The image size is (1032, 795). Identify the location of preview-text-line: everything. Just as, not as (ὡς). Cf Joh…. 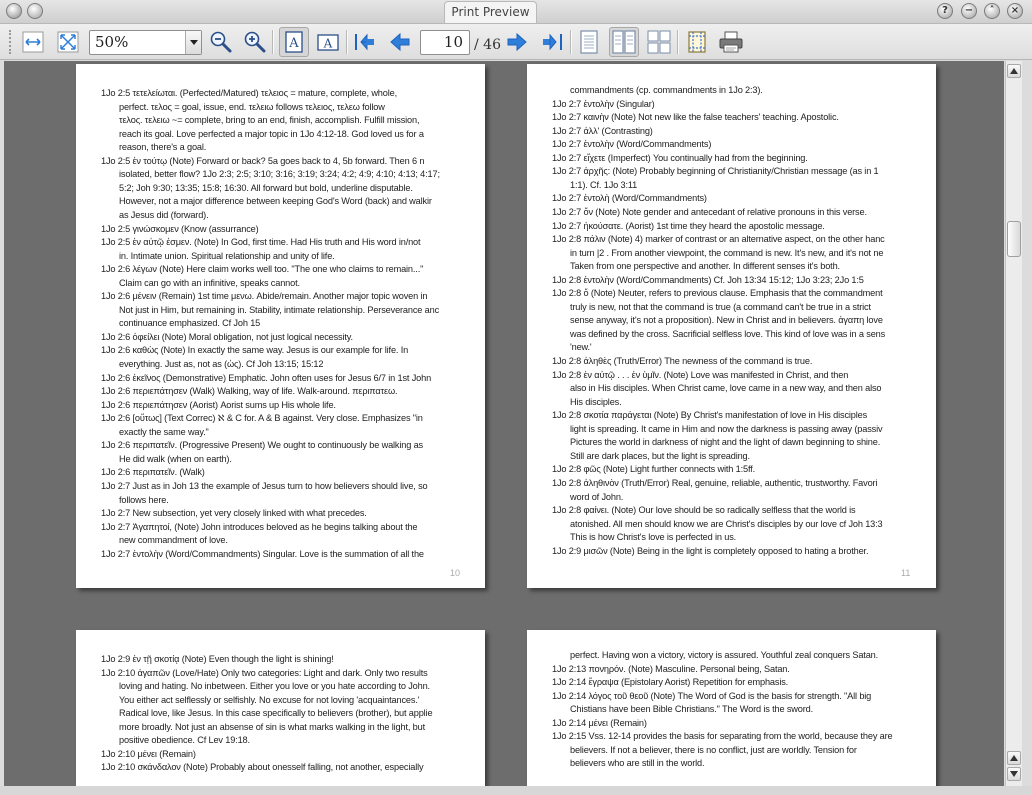
(221, 364).